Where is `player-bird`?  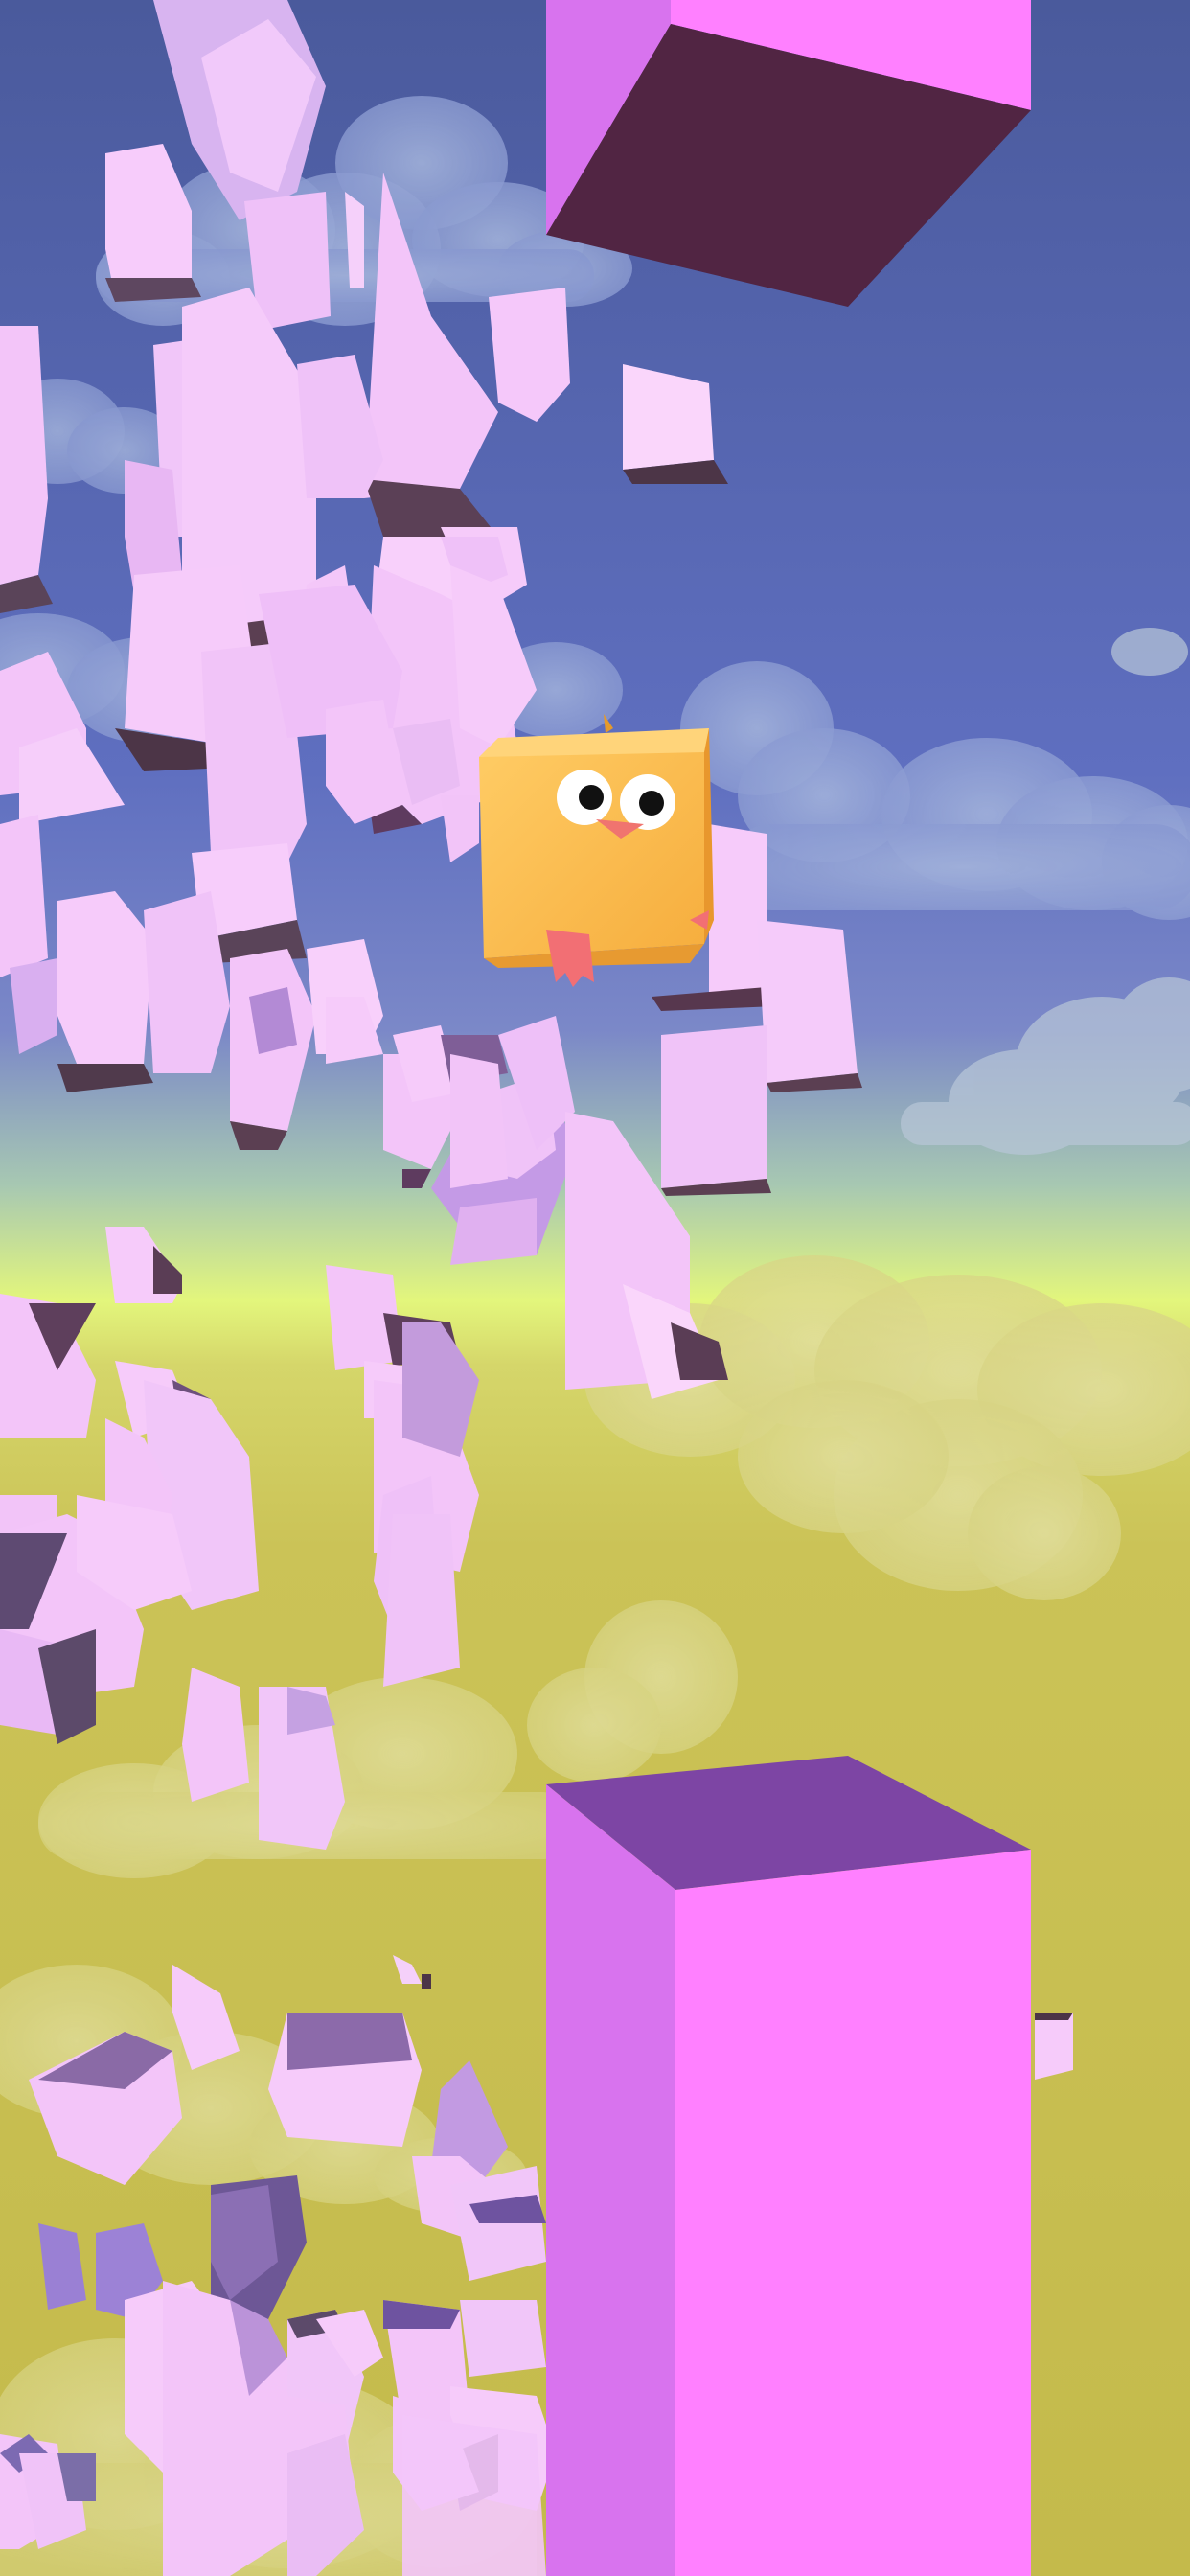
player-bird is located at coordinates (596, 851).